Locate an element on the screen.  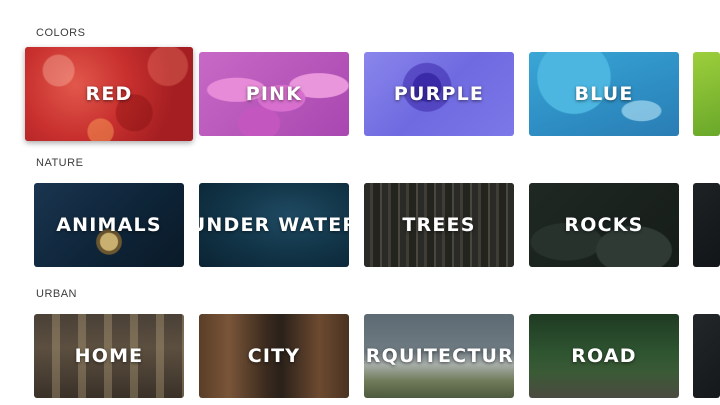
tile-label-arquitecture: ARQUITECTURE is located at coordinates (439, 356).